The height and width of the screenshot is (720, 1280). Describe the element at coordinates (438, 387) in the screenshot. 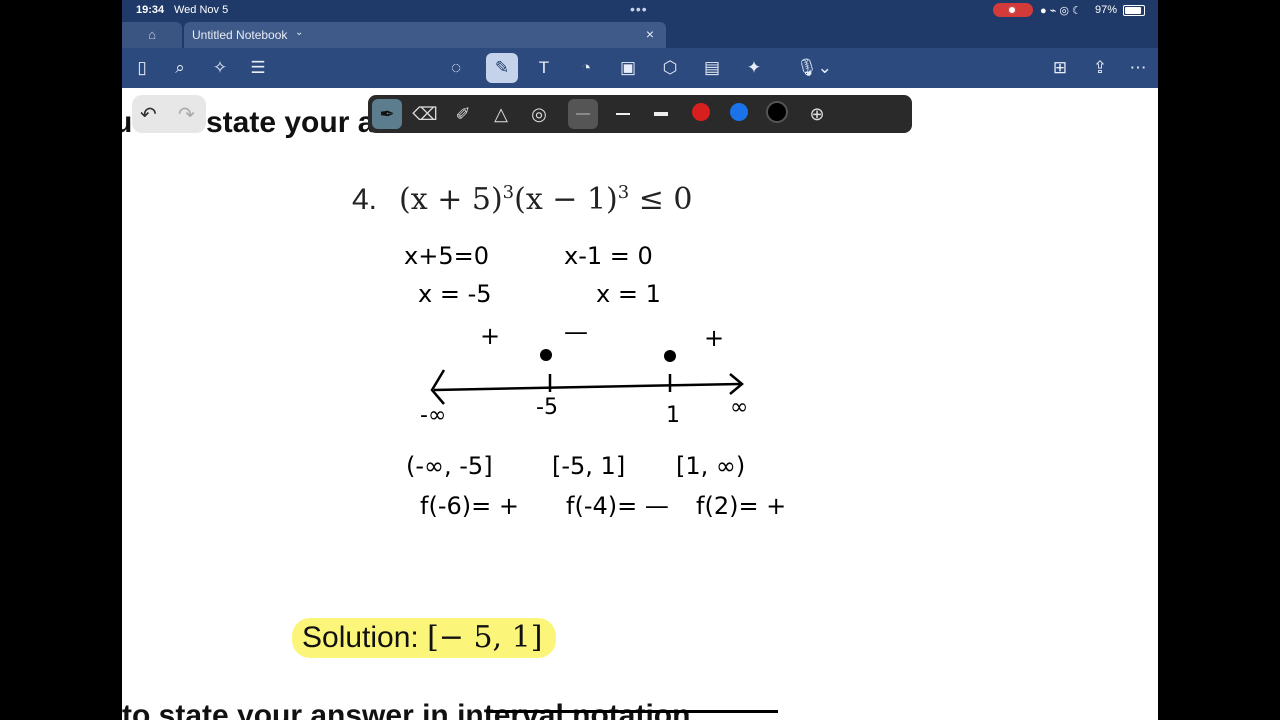

I see `left-arrow` at that location.